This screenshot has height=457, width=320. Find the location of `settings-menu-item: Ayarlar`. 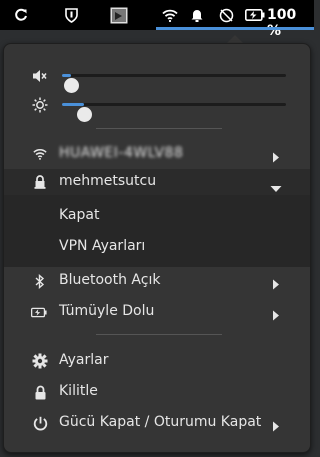

settings-menu-item: Ayarlar is located at coordinates (157, 360).